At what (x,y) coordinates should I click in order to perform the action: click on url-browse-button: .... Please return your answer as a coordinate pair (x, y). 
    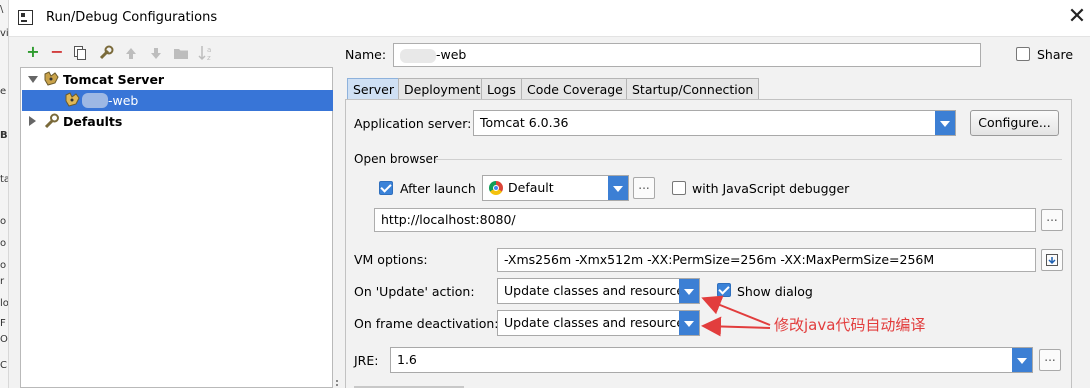
    Looking at the image, I should click on (1052, 220).